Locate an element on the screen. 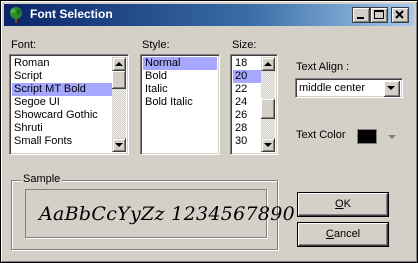  style-label: Style: is located at coordinates (156, 45).